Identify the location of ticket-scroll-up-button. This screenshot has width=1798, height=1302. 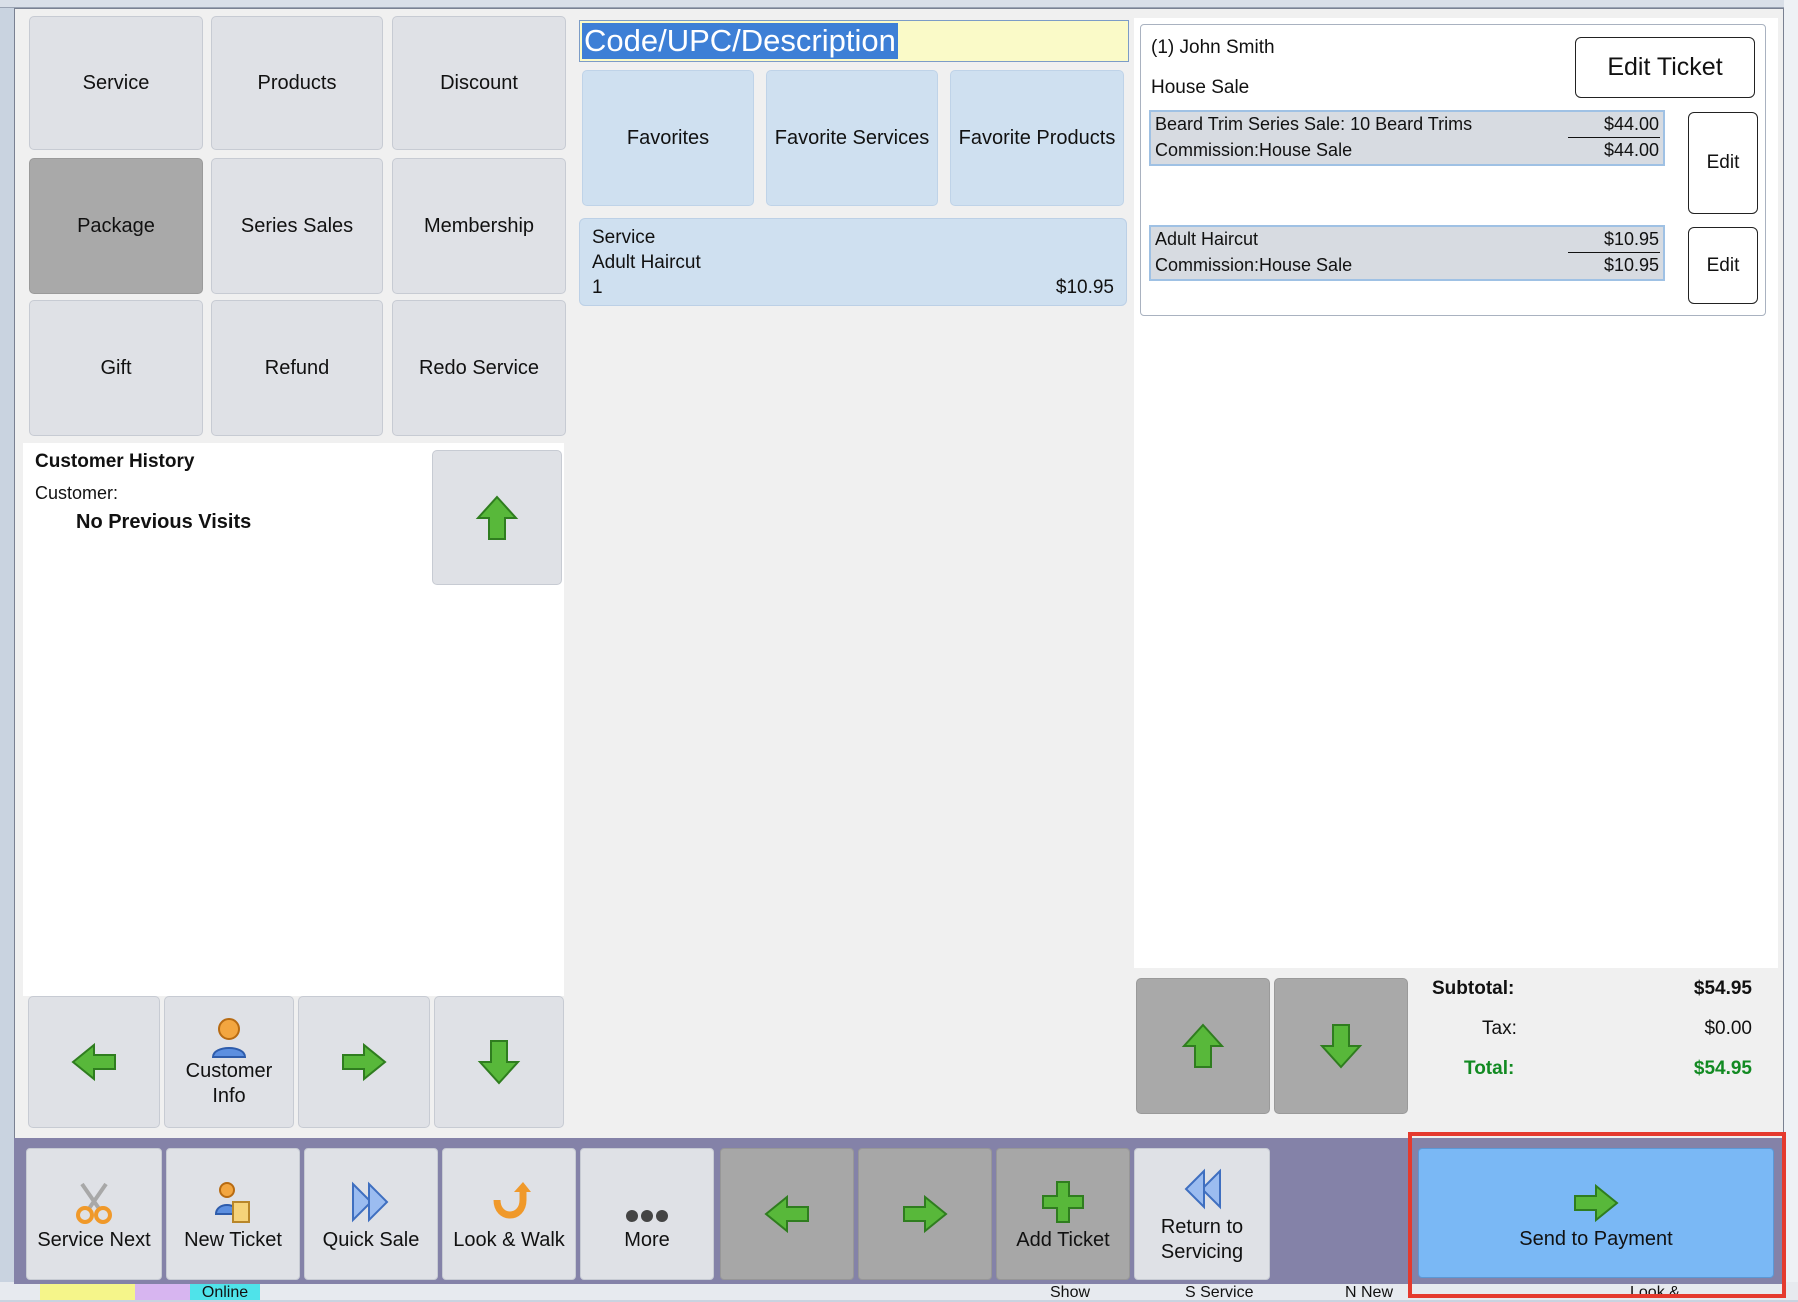
(1203, 1046).